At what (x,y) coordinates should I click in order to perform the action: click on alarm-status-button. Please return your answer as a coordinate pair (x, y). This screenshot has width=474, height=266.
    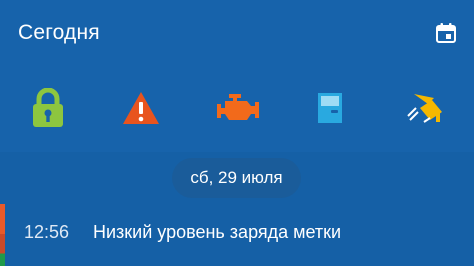
    Looking at the image, I should click on (141, 108).